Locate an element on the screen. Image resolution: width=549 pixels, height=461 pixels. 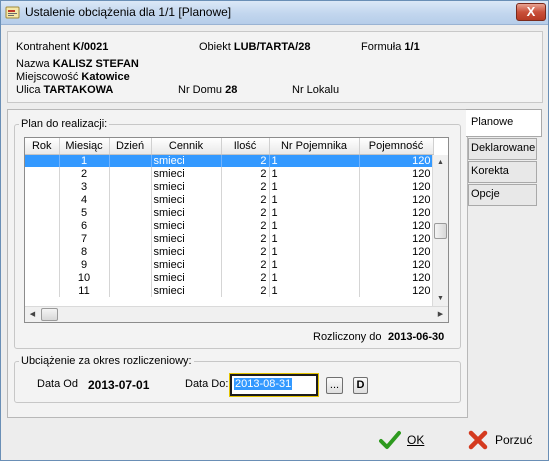
scroll-left-icon: ◀ is located at coordinates (32, 314).